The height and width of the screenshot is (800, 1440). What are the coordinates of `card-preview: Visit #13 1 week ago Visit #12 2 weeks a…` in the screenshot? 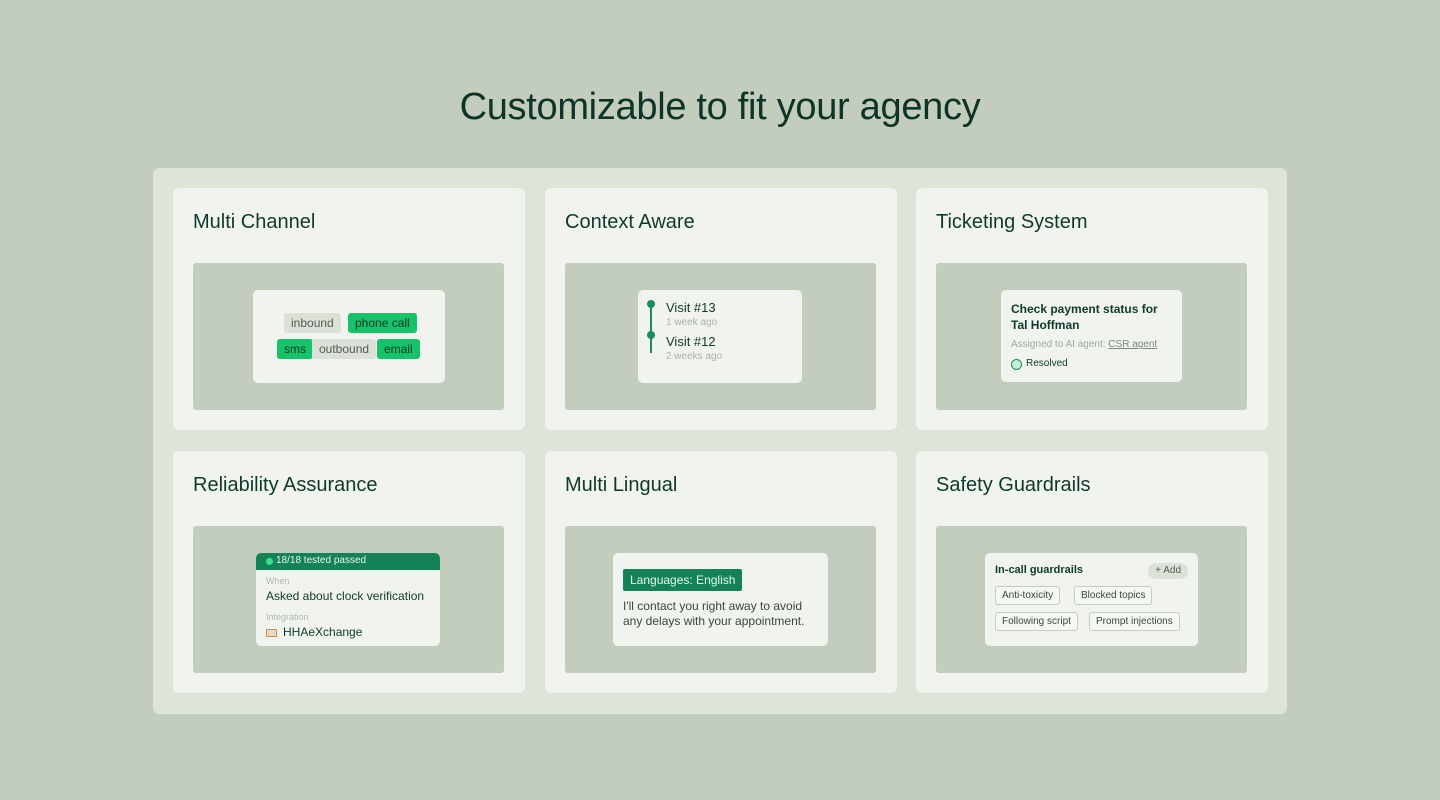 It's located at (720, 336).